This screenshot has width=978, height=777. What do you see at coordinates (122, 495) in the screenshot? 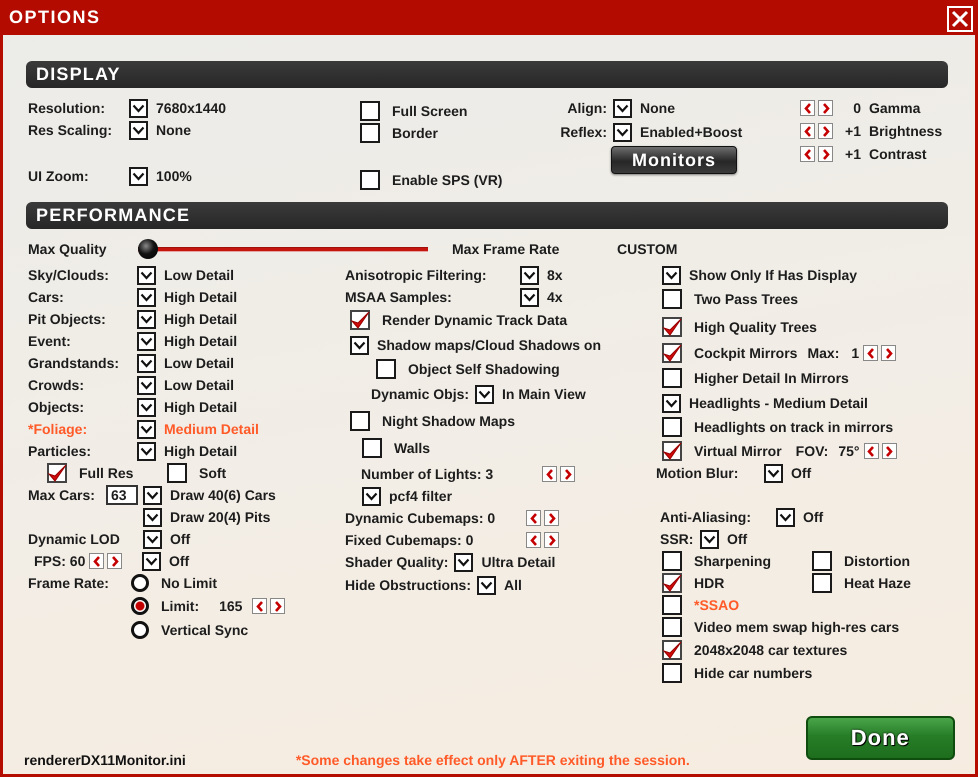
I see `number-field: 63` at bounding box center [122, 495].